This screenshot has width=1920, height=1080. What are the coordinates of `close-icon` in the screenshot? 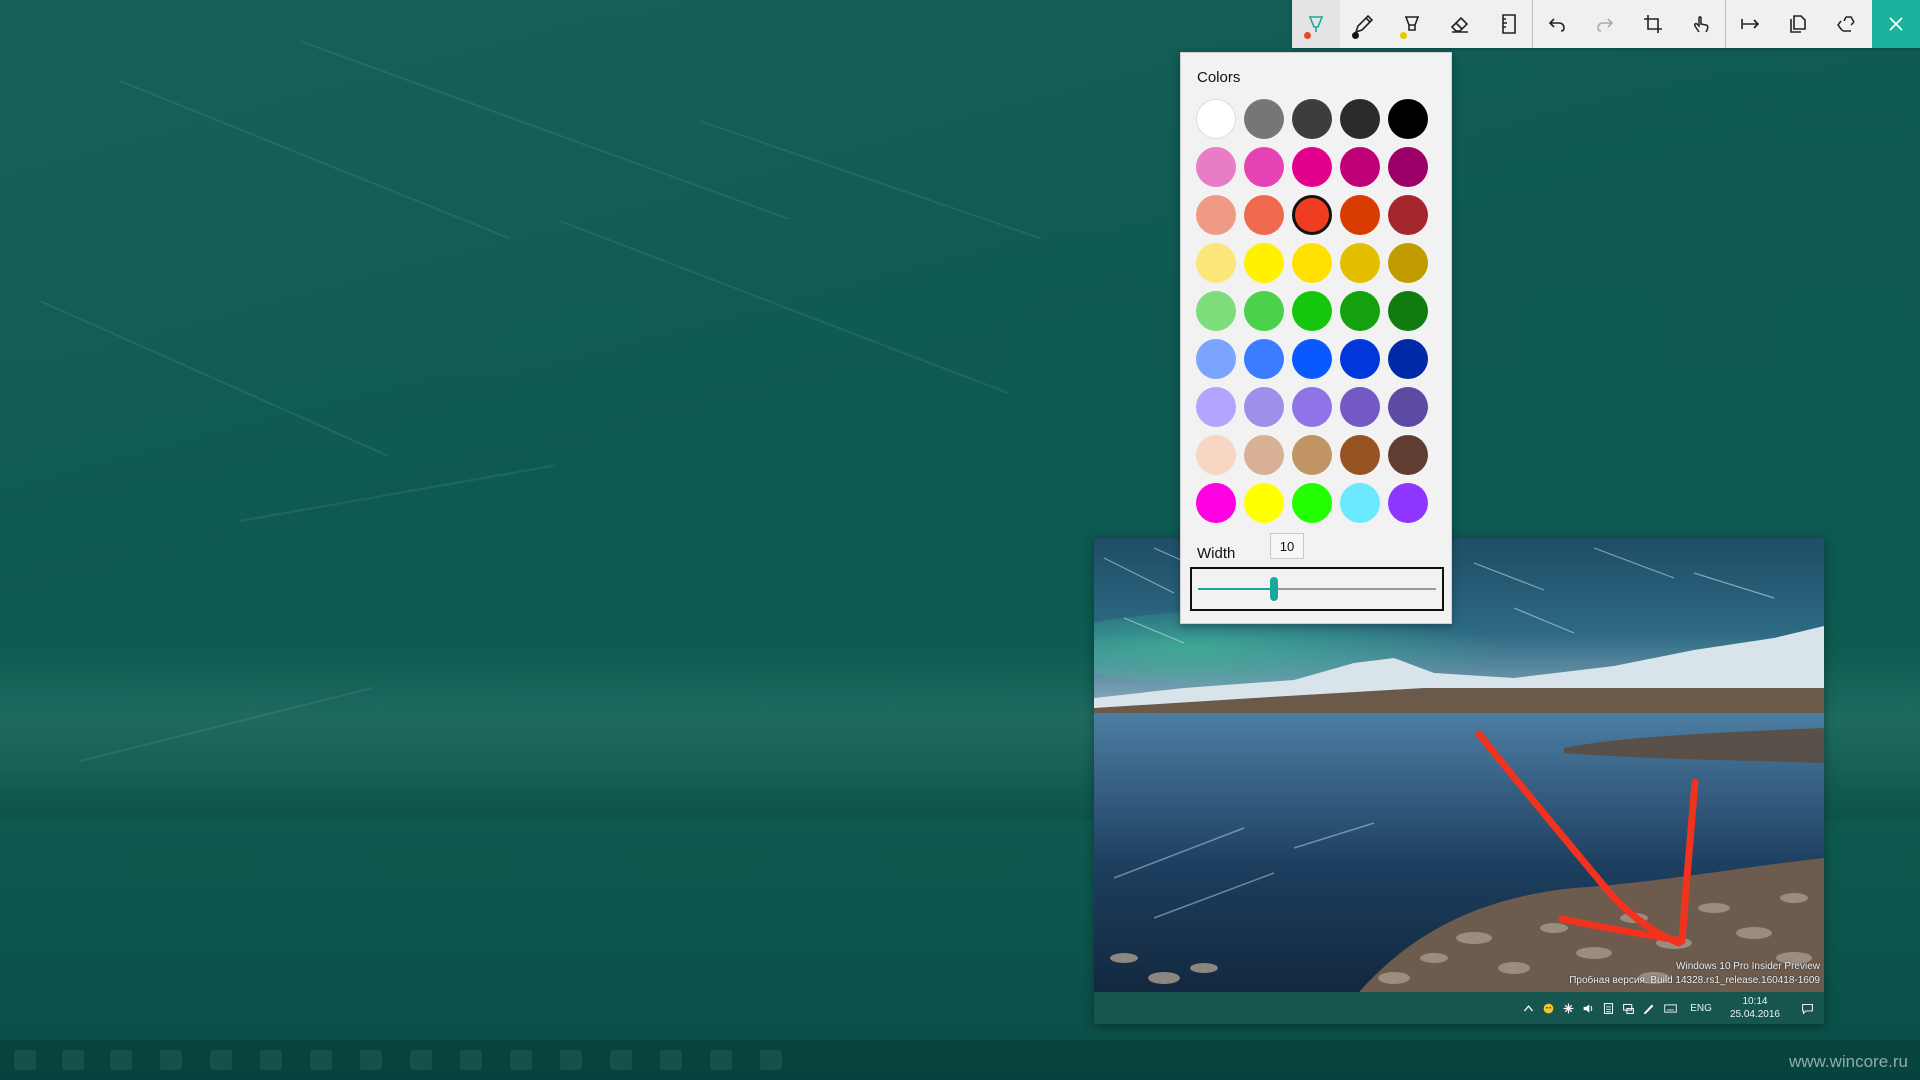 It's located at (1896, 24).